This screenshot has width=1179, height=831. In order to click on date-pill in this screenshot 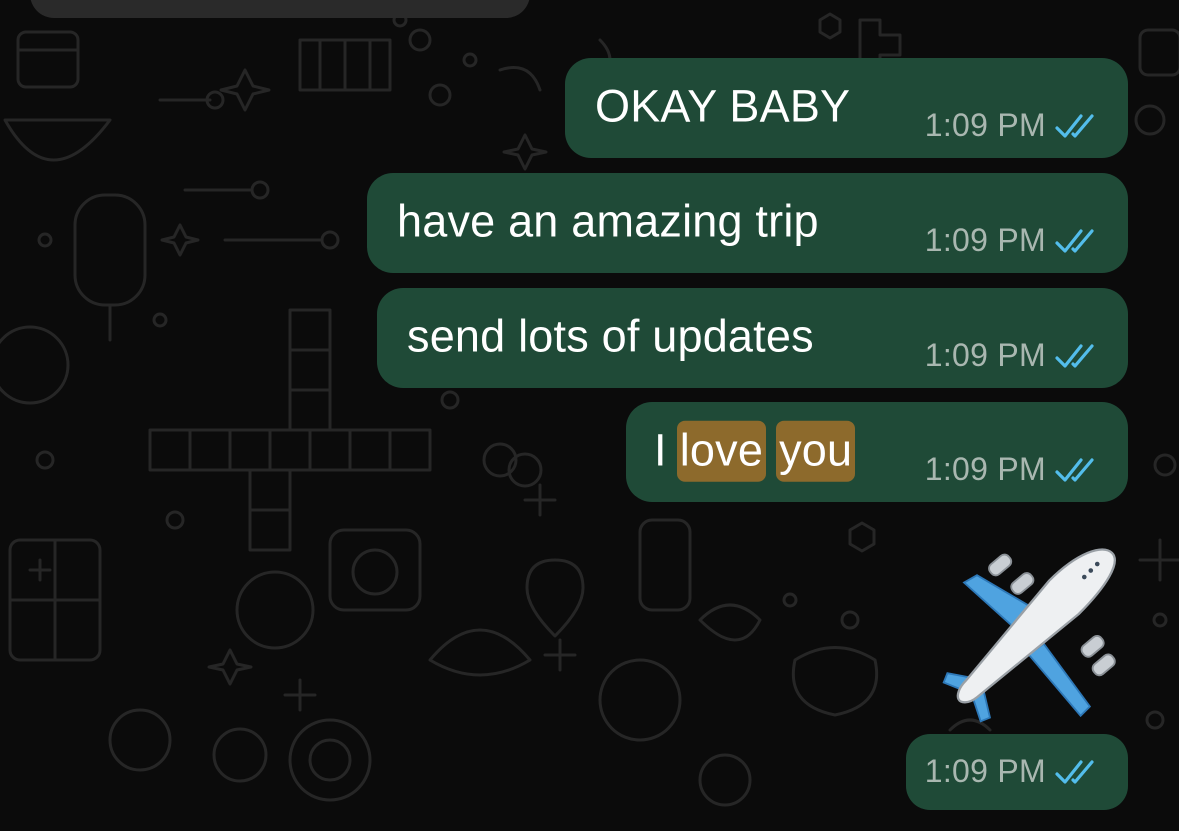, I will do `click(280, 9)`.